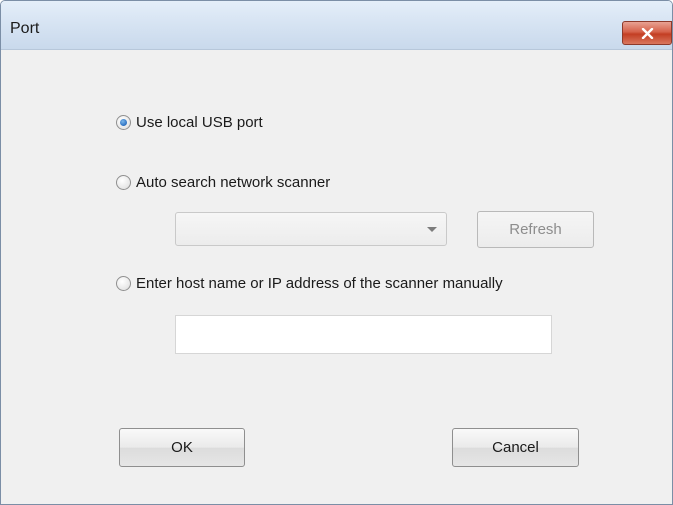 Image resolution: width=673 pixels, height=505 pixels. I want to click on chevron-down-icon, so click(432, 229).